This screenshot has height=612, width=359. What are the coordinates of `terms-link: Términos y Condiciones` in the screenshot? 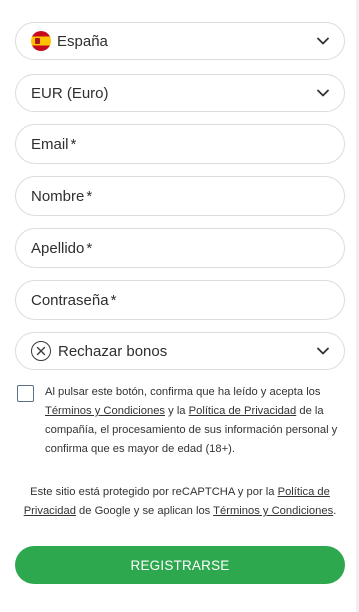 It's located at (105, 411).